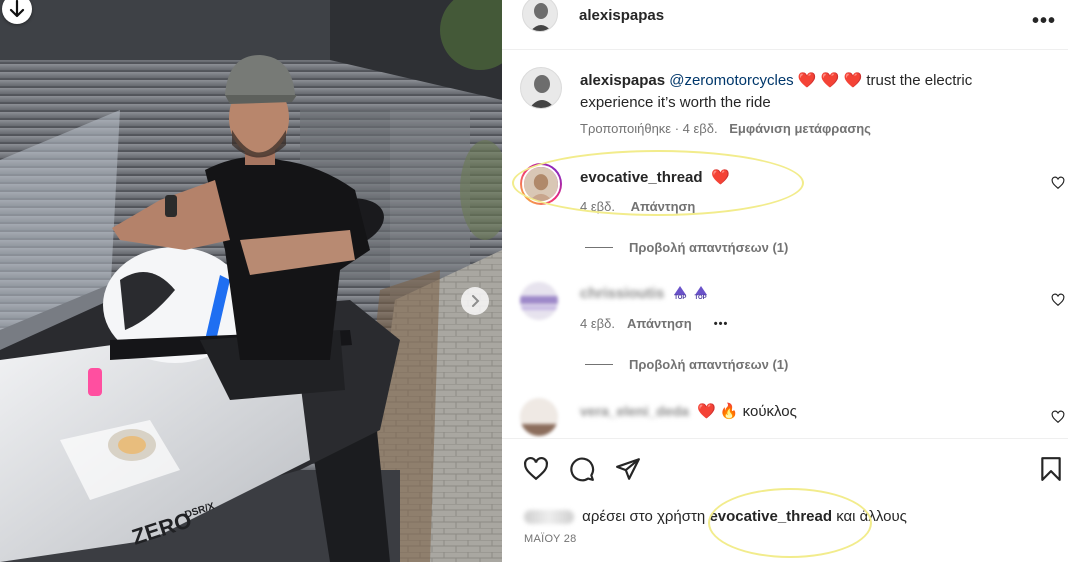 Image resolution: width=1068 pixels, height=562 pixels. I want to click on likes-suffix-link: και άλλους, so click(871, 516).